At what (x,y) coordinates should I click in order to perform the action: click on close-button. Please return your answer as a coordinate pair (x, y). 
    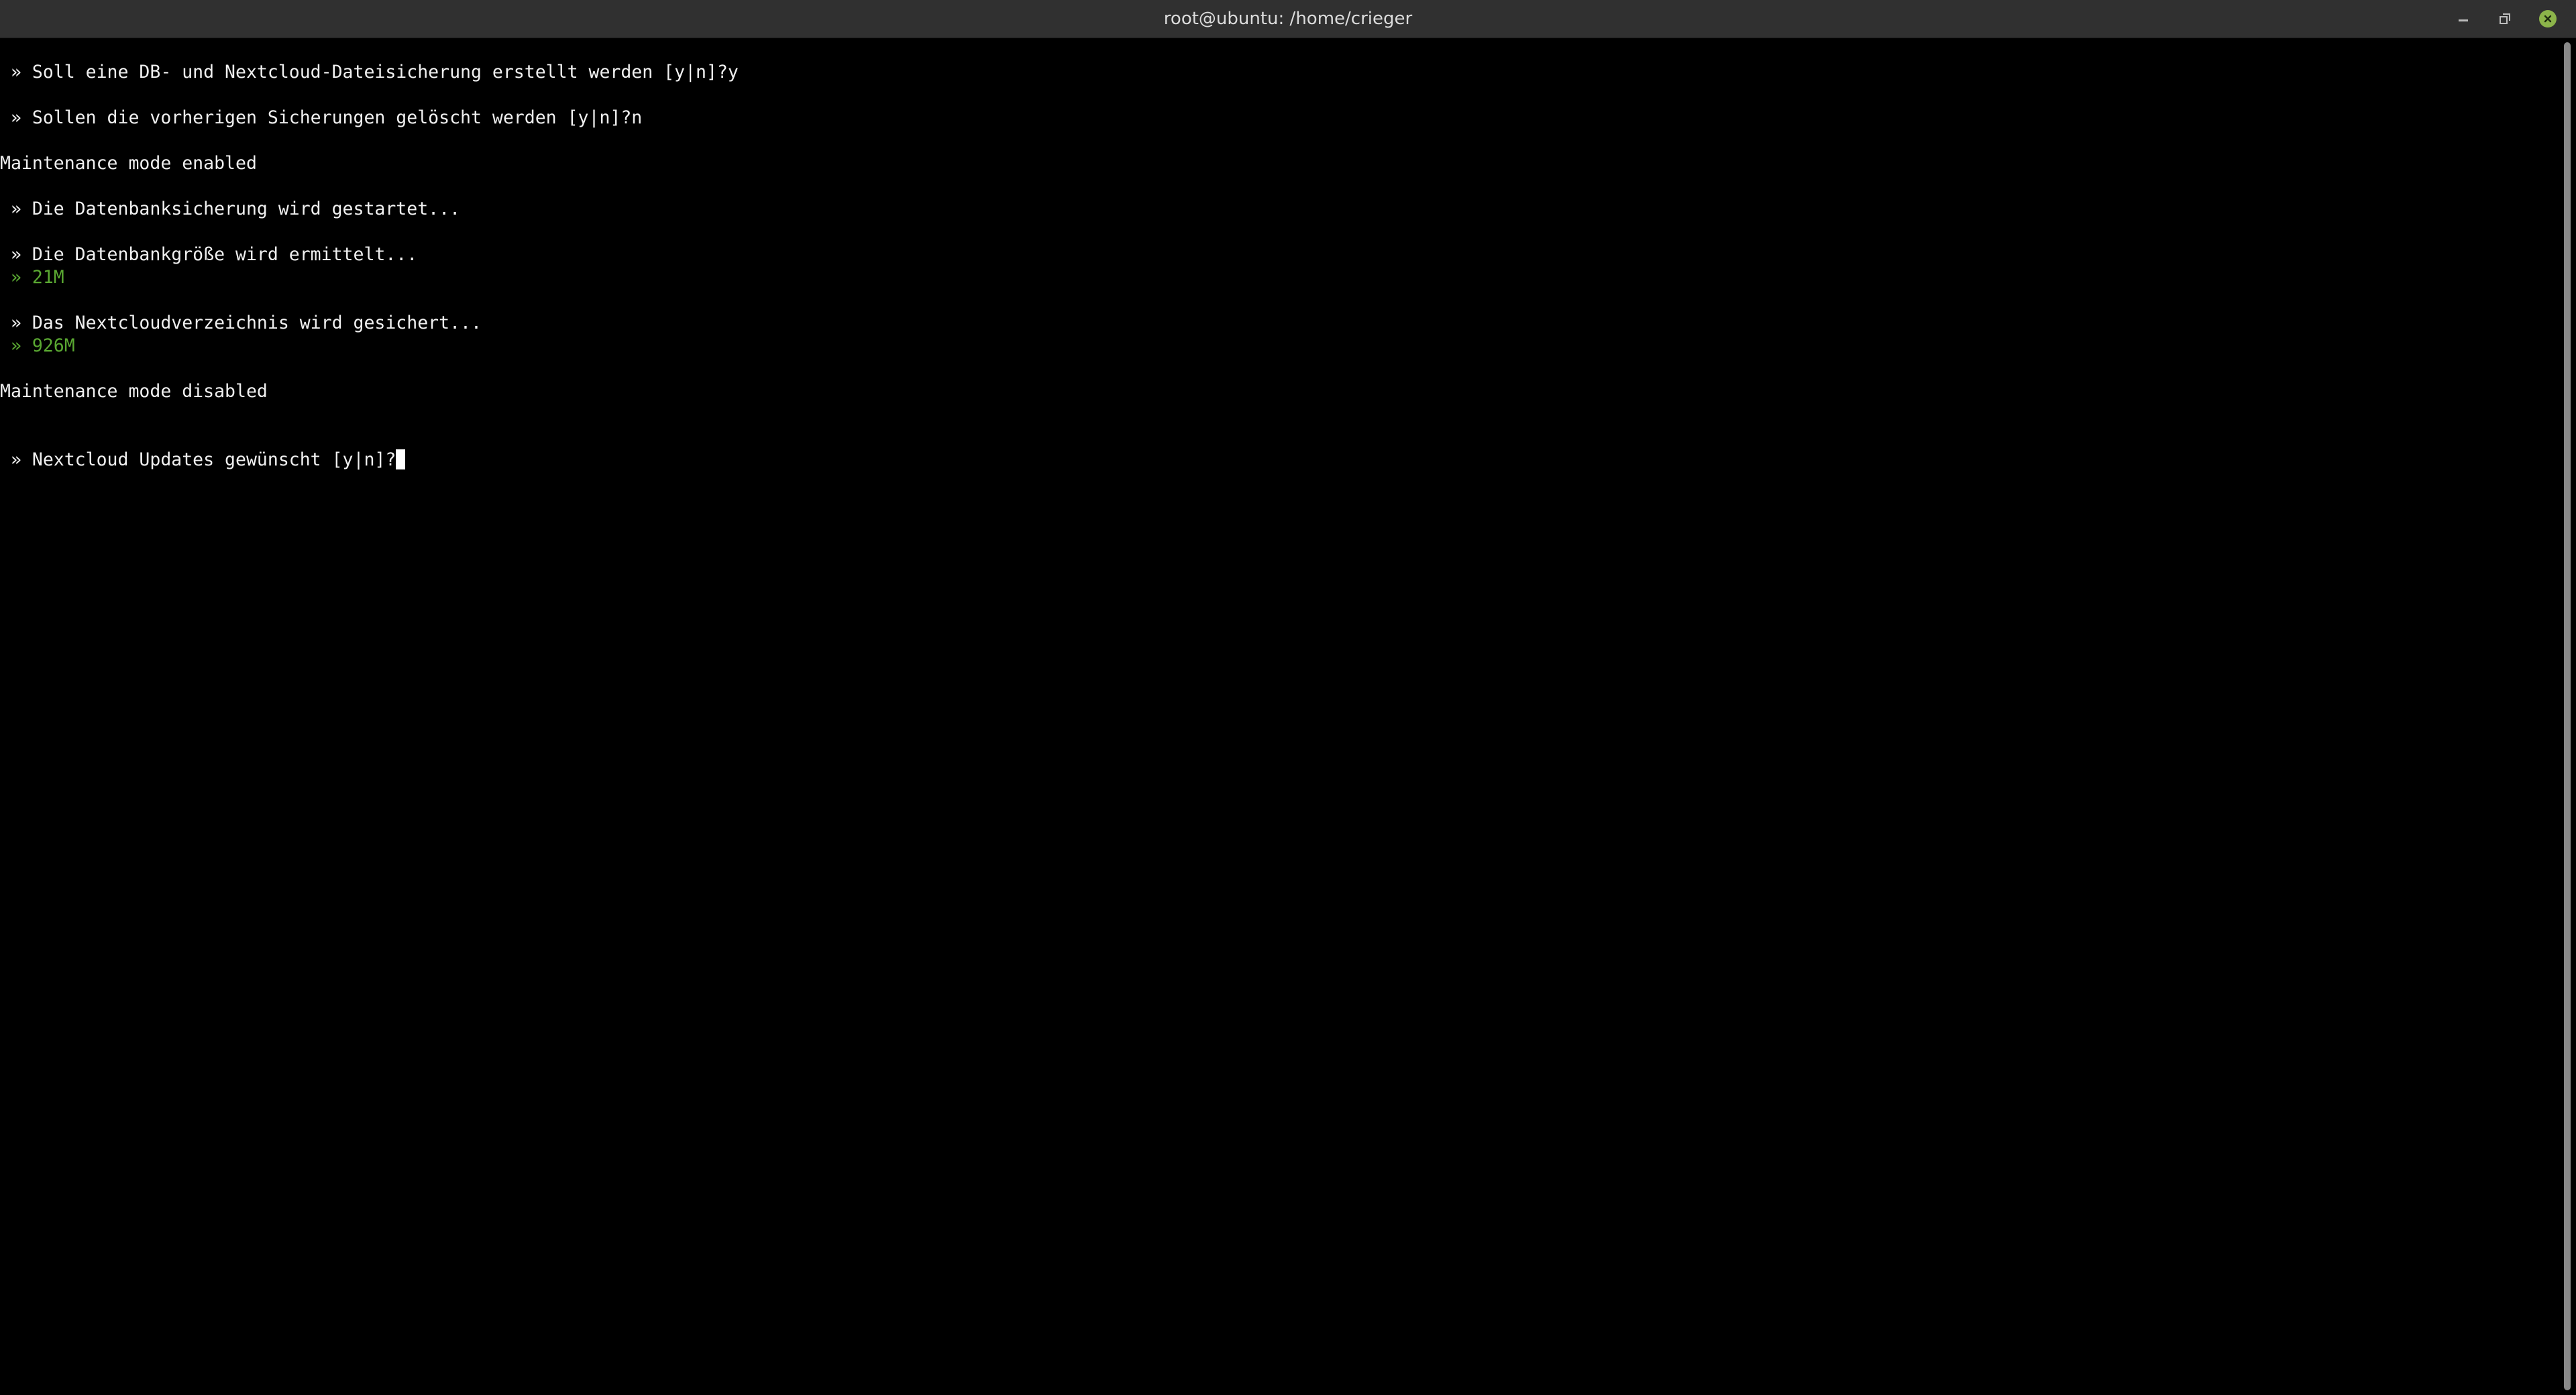
    Looking at the image, I should click on (2548, 19).